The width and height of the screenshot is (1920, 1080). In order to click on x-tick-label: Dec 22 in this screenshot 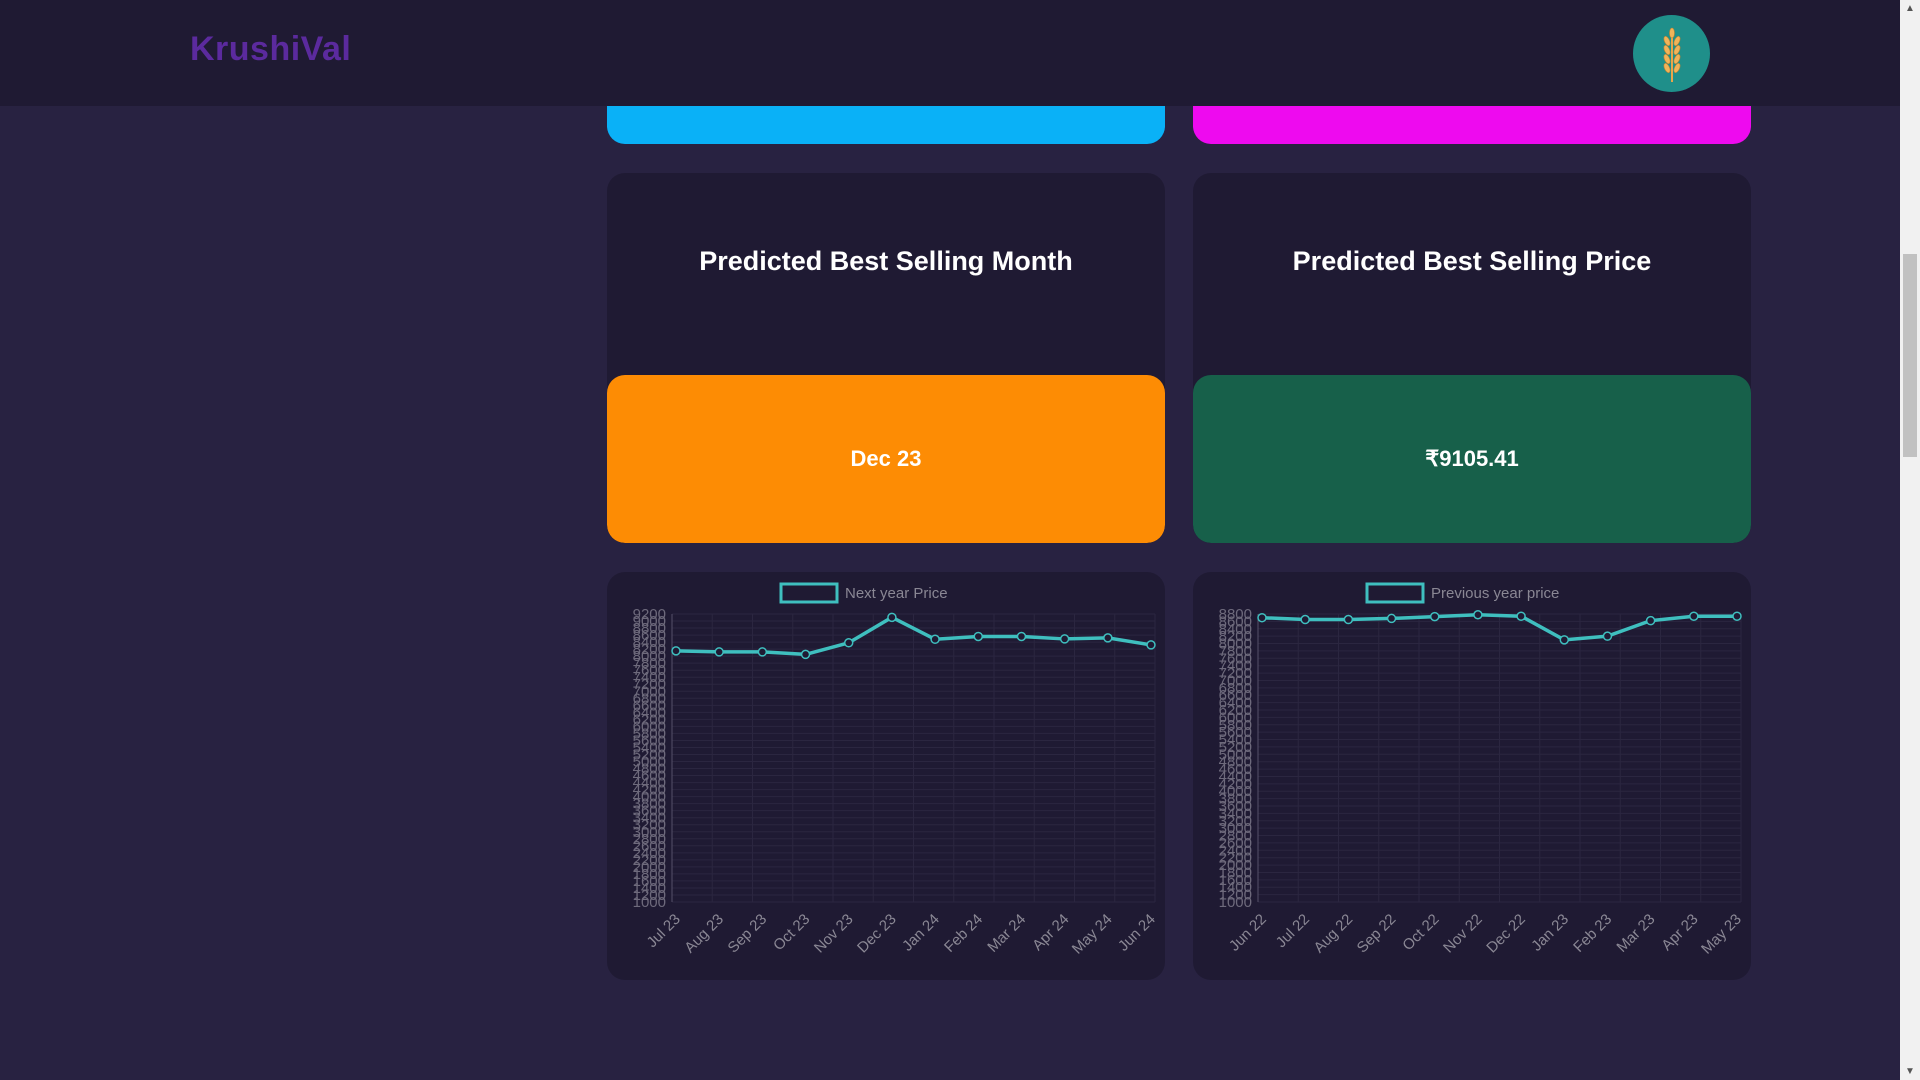, I will do `click(1506, 934)`.